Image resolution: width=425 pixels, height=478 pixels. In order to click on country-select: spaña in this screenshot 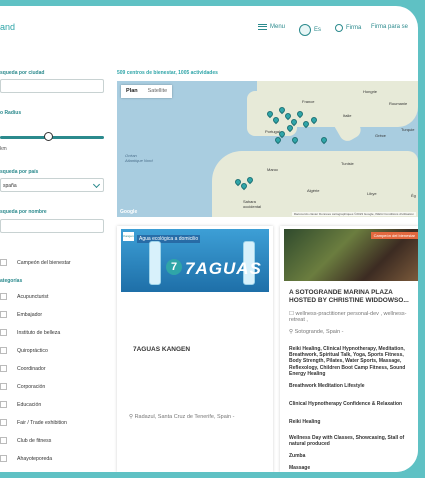, I will do `click(52, 185)`.